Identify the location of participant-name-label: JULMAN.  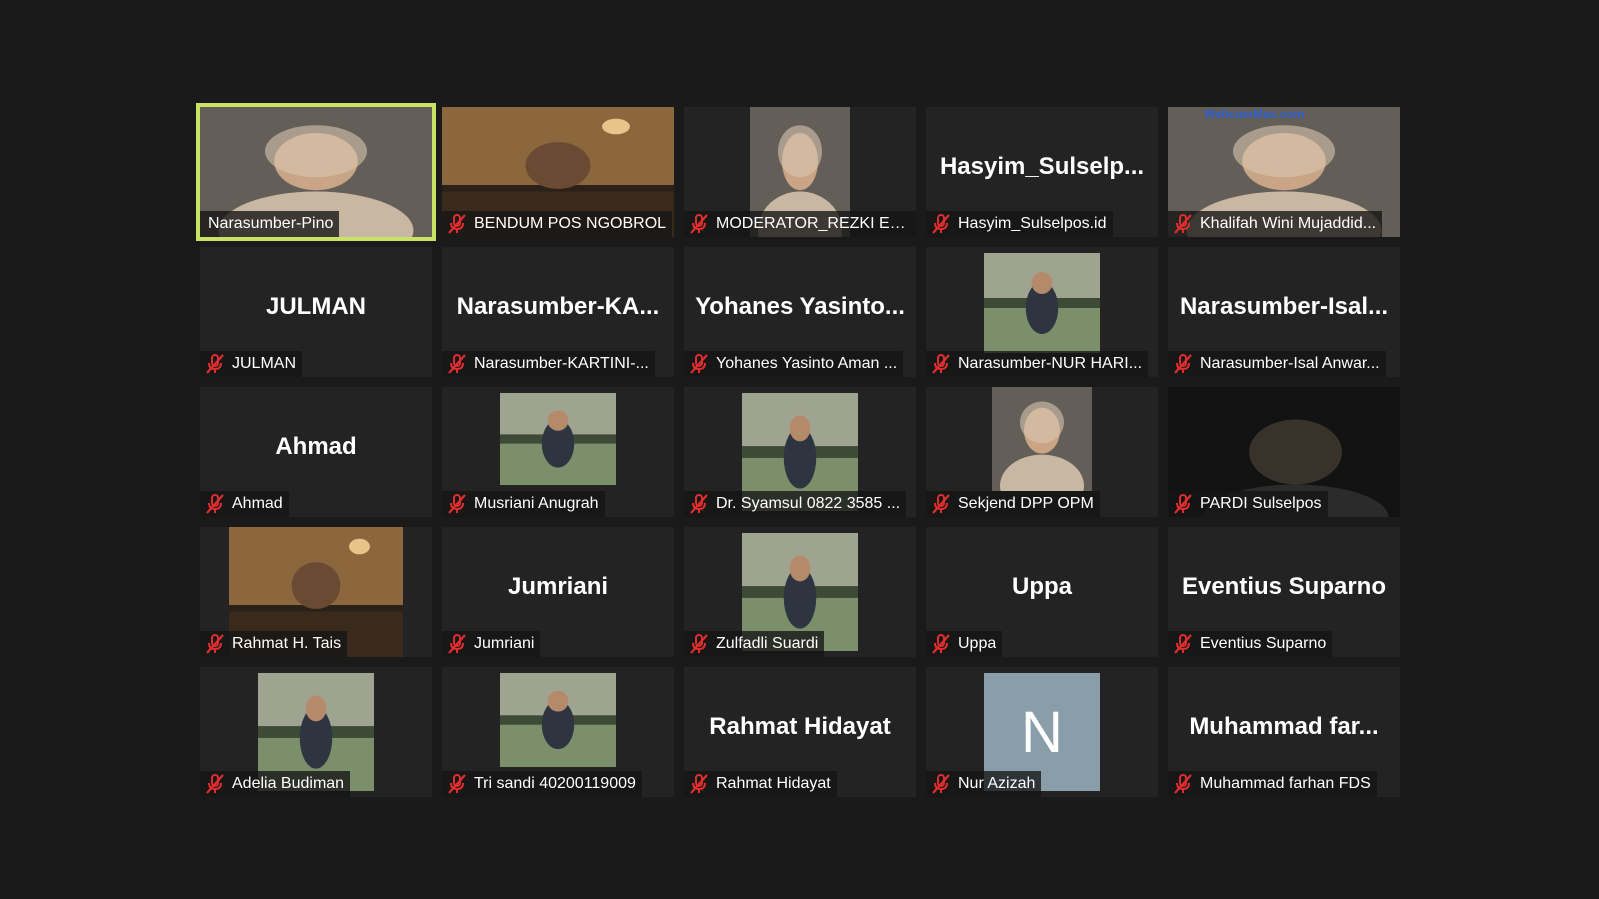
(251, 364).